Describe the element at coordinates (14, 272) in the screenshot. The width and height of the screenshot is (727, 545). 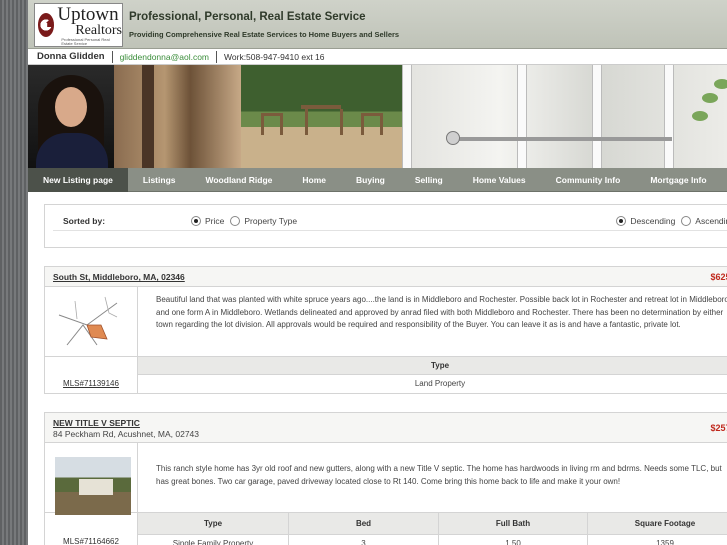
I see `left-decorative-stripe` at that location.